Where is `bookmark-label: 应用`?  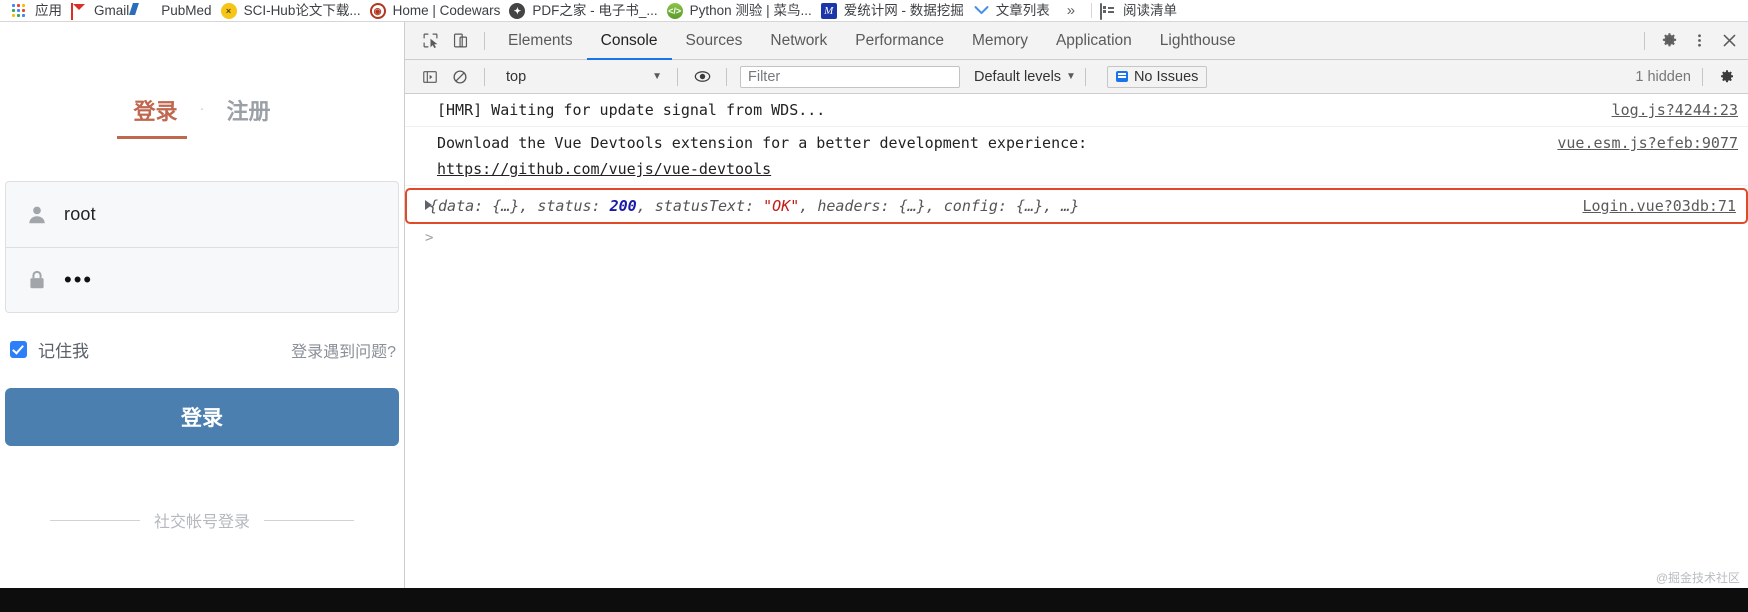 bookmark-label: 应用 is located at coordinates (48, 10).